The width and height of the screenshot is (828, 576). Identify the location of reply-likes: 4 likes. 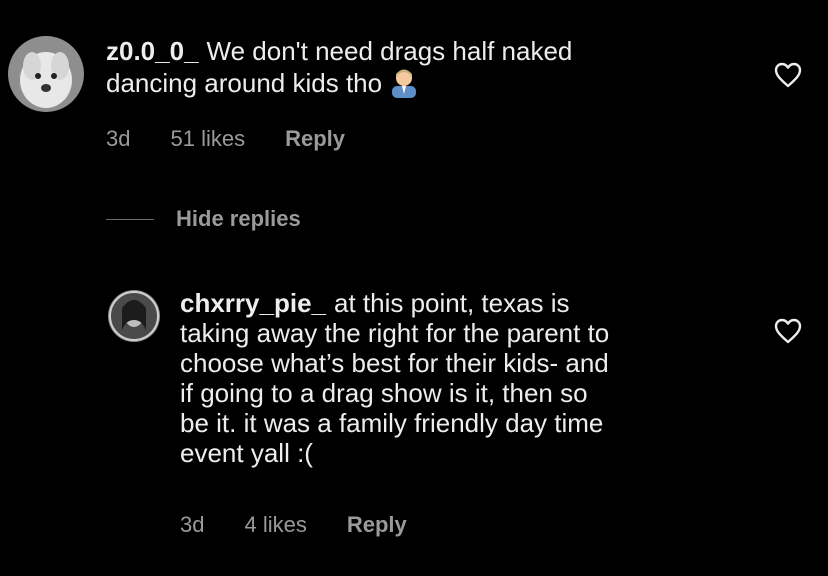
(275, 525).